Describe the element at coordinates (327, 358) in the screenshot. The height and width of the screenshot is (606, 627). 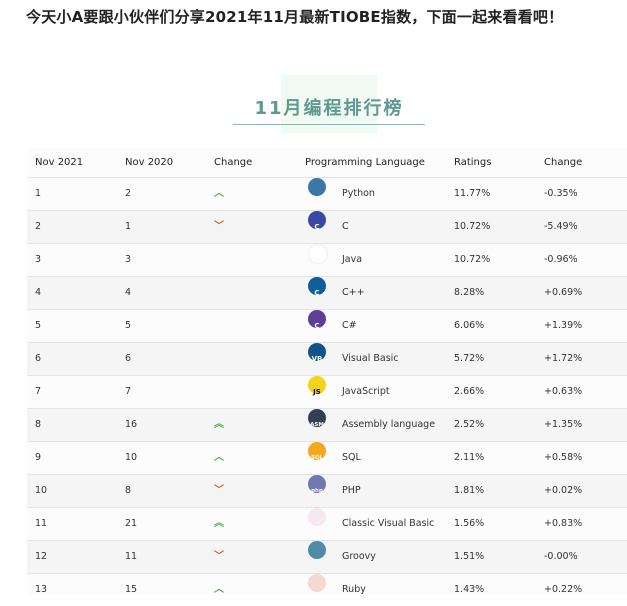
I see `table-row: 6 6 VB Visual Basic 5.72% +1.72%` at that location.